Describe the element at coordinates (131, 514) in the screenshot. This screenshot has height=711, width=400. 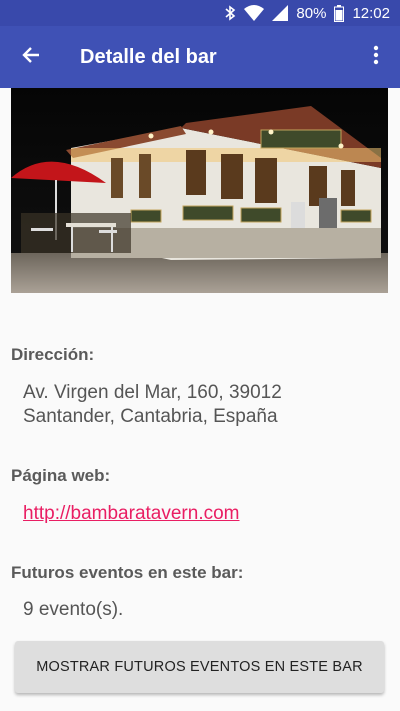
I see `website-link: http://bambaratavern.com` at that location.